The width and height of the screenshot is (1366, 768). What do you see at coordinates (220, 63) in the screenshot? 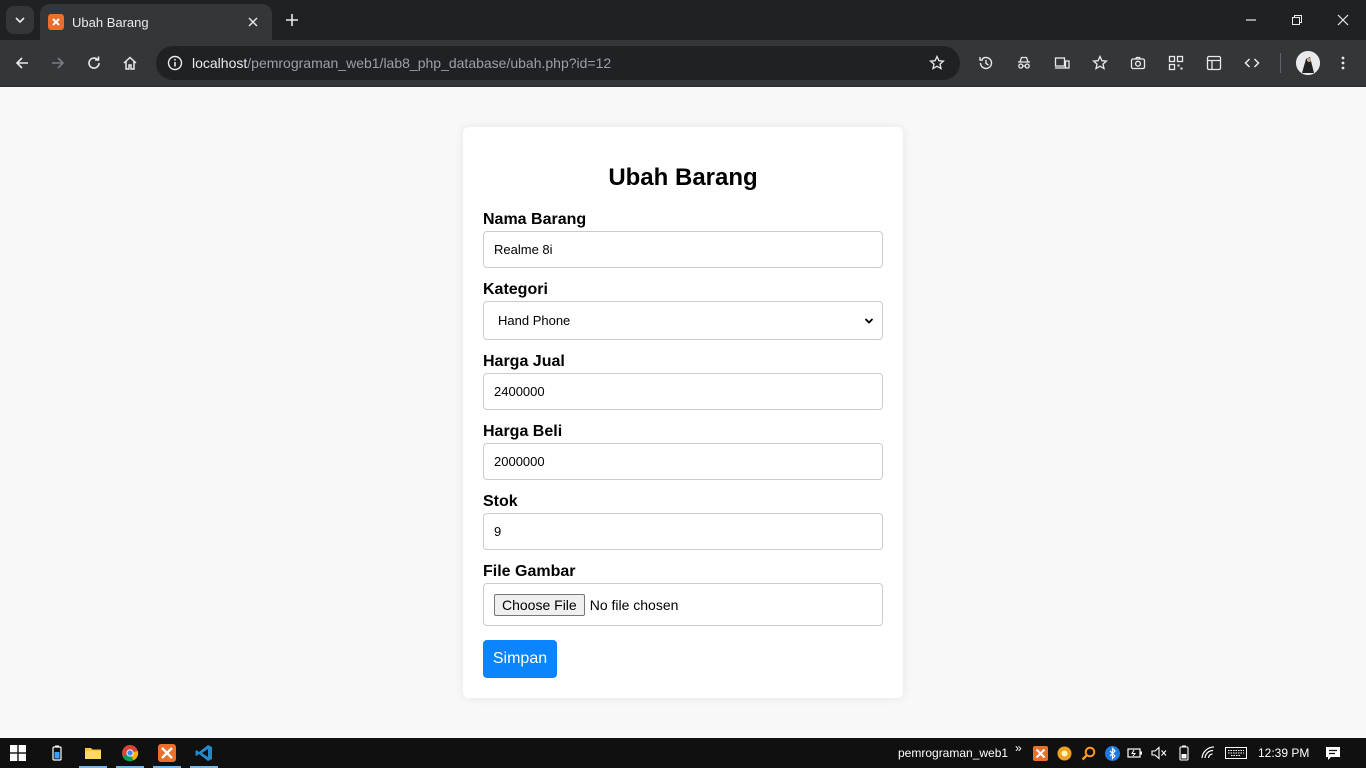
I see `url-host: localhost` at bounding box center [220, 63].